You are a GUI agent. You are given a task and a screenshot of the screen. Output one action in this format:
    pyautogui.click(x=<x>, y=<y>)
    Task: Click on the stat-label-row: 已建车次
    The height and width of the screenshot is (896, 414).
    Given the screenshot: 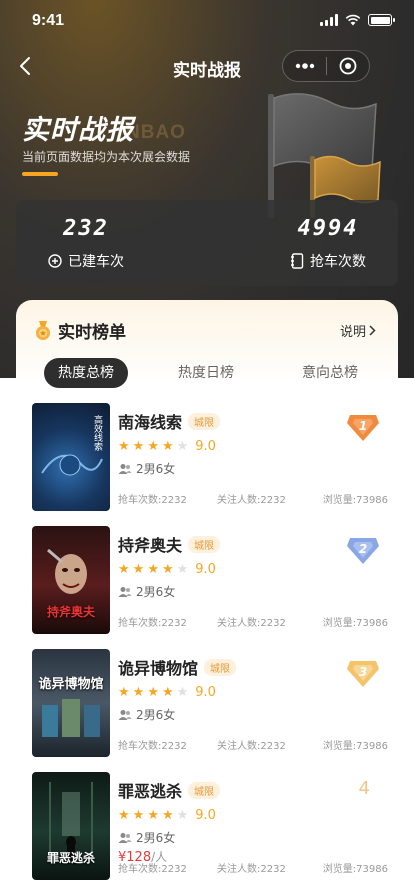 What is the action you would take?
    pyautogui.click(x=86, y=261)
    